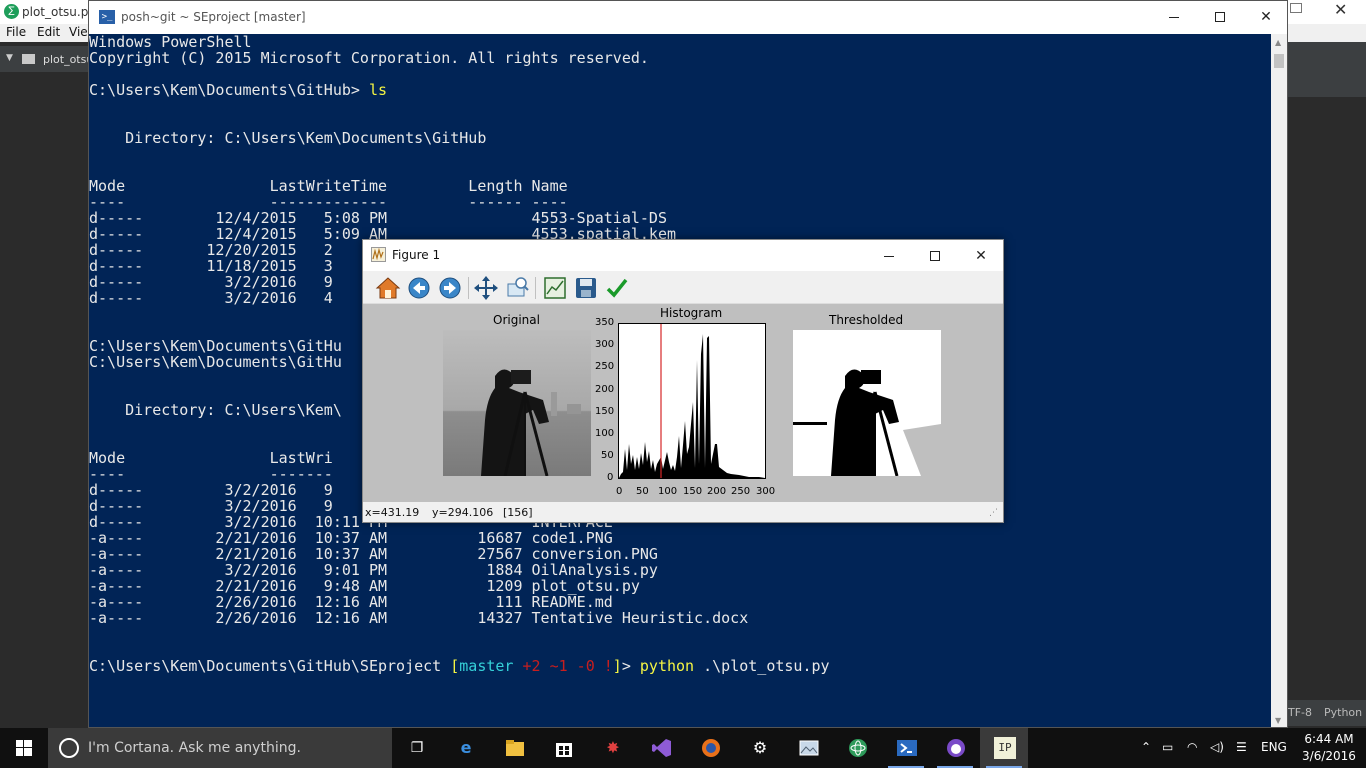 The height and width of the screenshot is (768, 1366). Describe the element at coordinates (450, 288) in the screenshot. I see `forward-icon` at that location.